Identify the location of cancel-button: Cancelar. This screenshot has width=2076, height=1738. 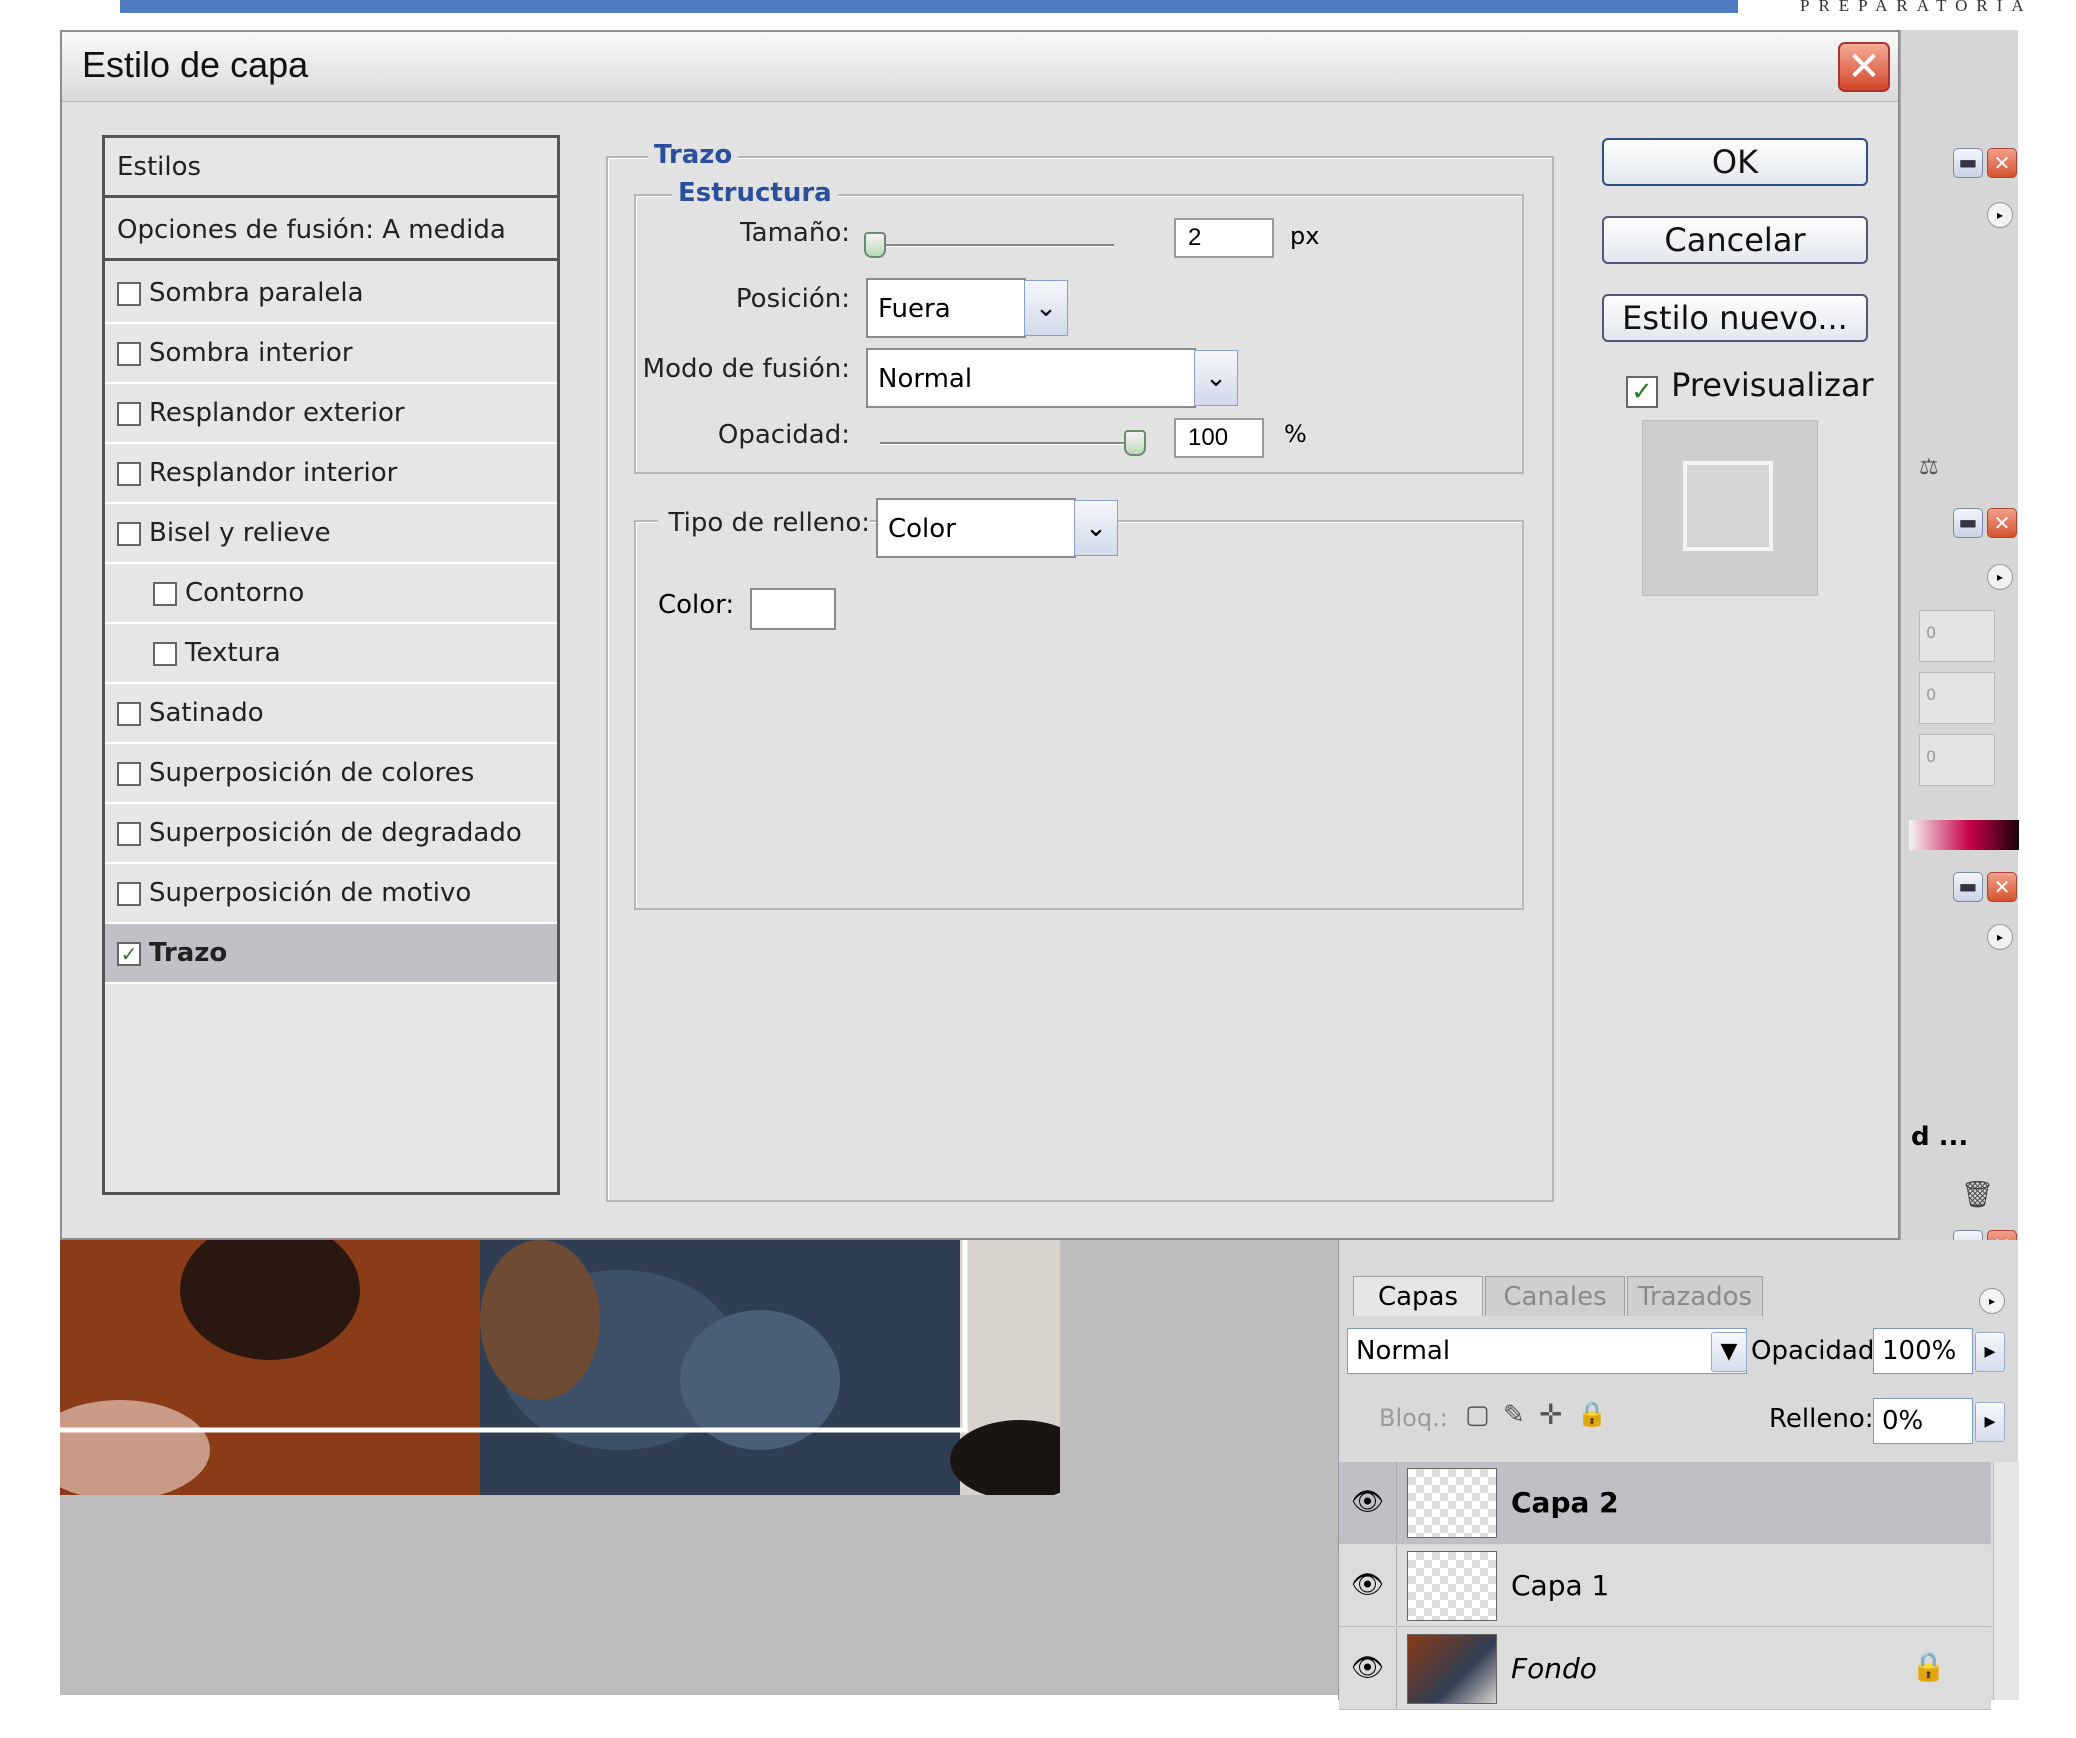
(1735, 240).